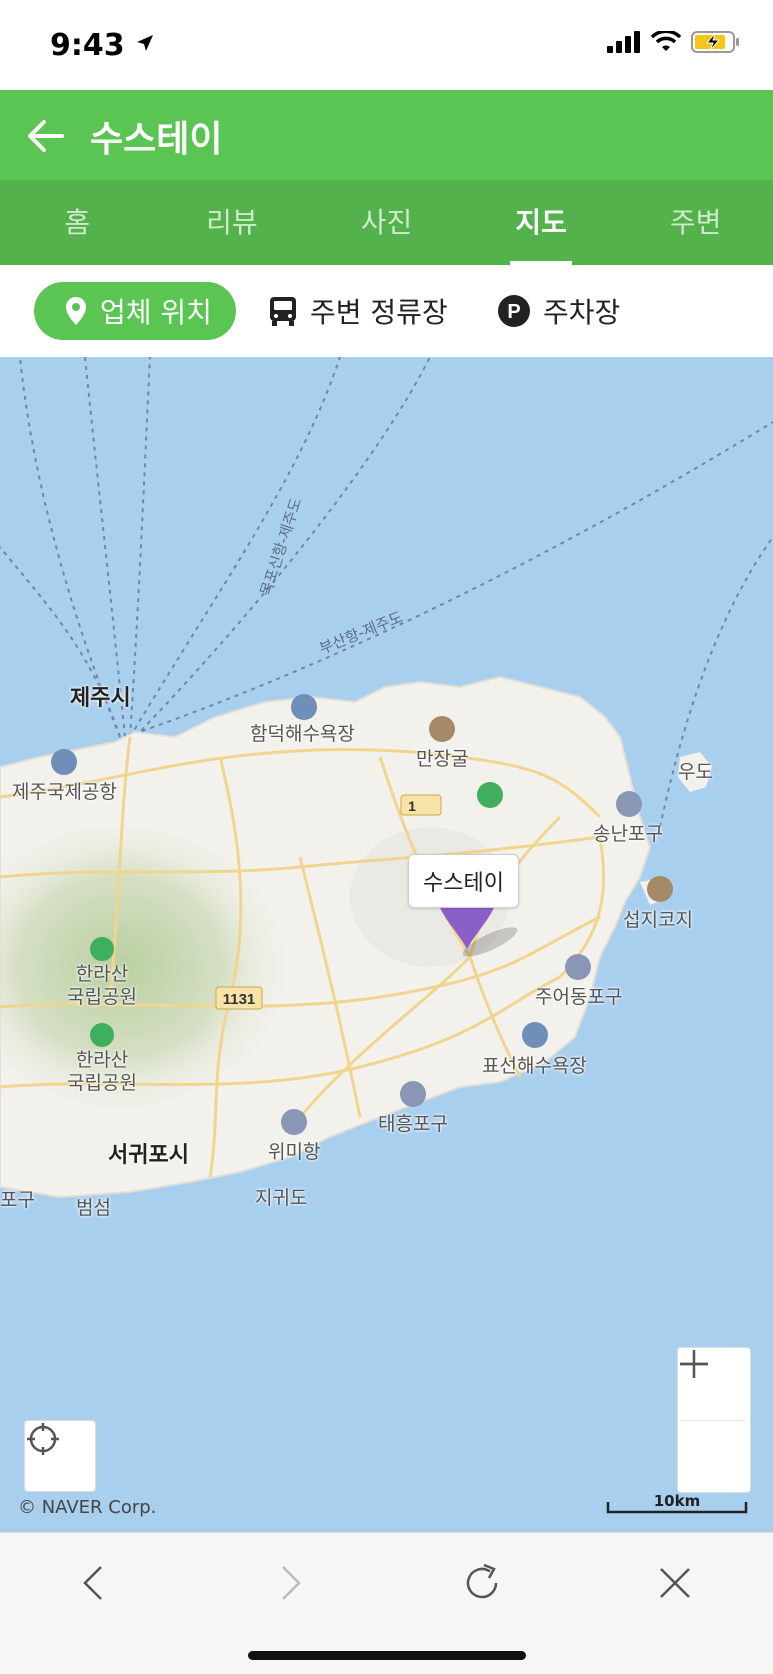 Image resolution: width=773 pixels, height=1674 pixels. What do you see at coordinates (442, 759) in the screenshot?
I see `map-label-manjanggul: 만장굴` at bounding box center [442, 759].